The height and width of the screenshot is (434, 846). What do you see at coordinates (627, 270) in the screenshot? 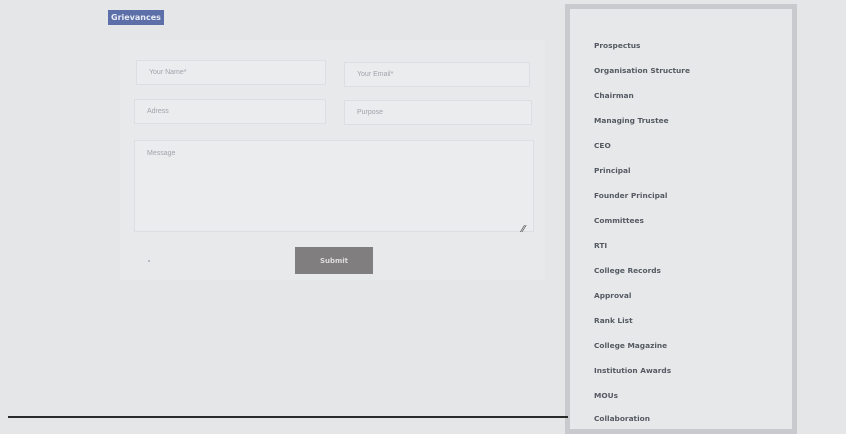
I see `sidebar-item-college-records: College Records` at bounding box center [627, 270].